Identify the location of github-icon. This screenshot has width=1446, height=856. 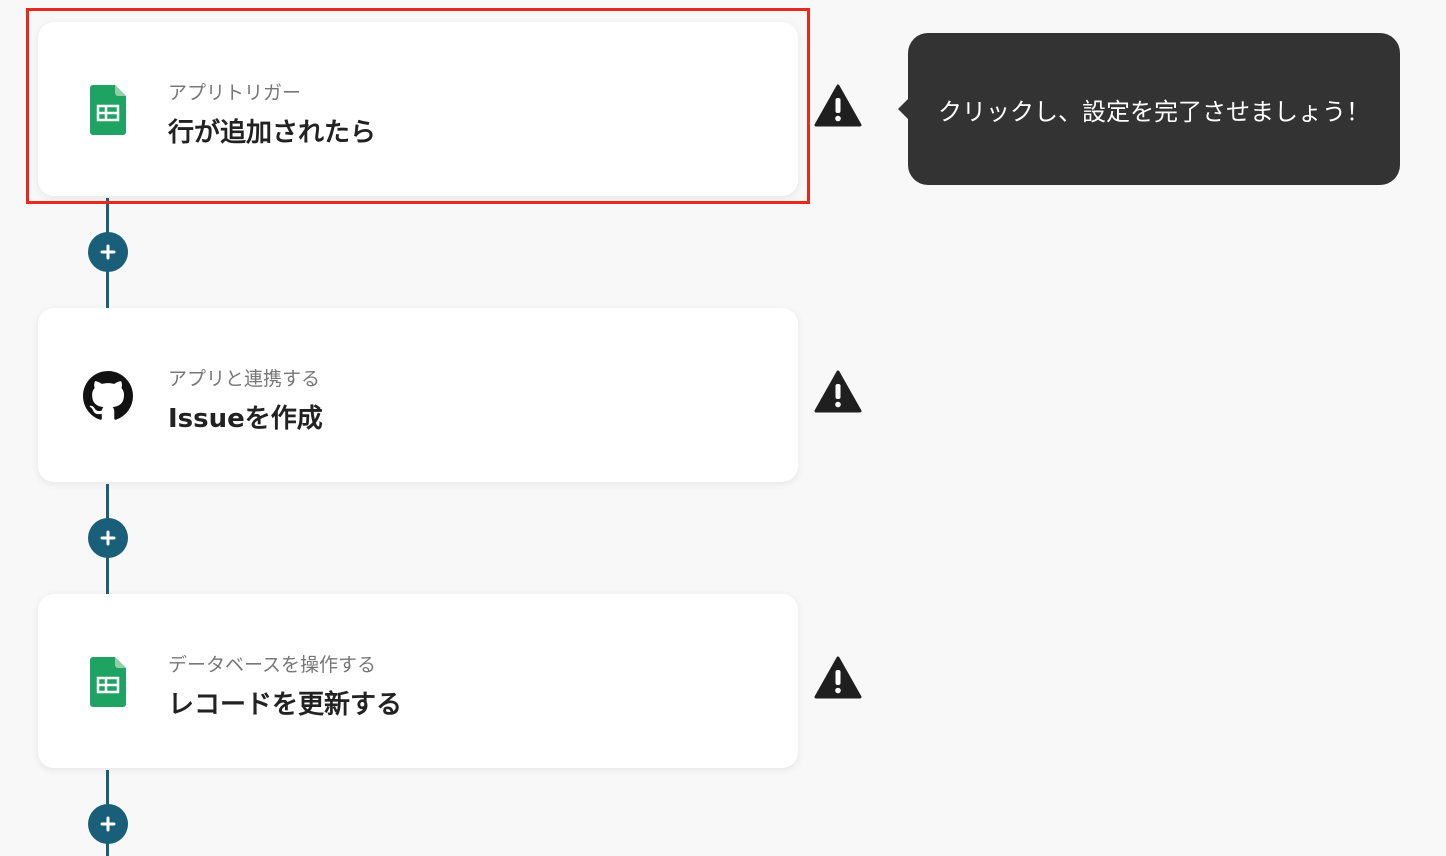
(108, 396).